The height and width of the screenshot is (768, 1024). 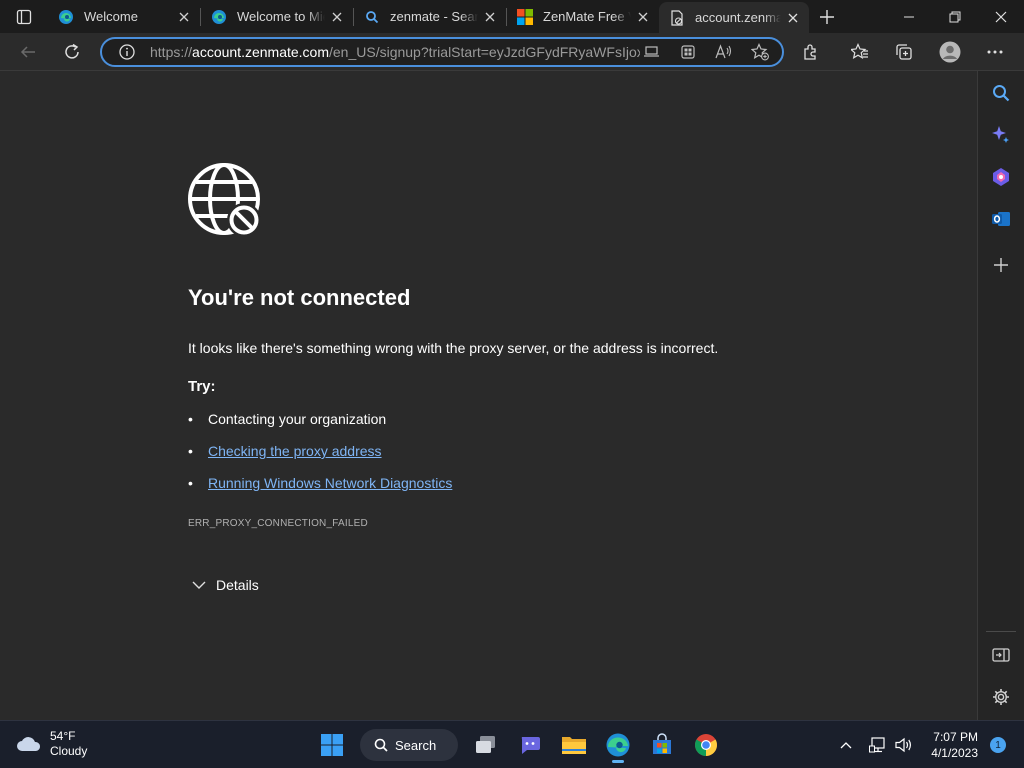 I want to click on sidebar-designer-button, so click(x=1001, y=177).